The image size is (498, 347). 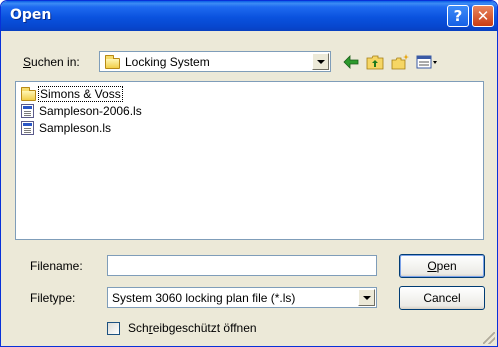 What do you see at coordinates (167, 62) in the screenshot?
I see `lookin-value: Locking System` at bounding box center [167, 62].